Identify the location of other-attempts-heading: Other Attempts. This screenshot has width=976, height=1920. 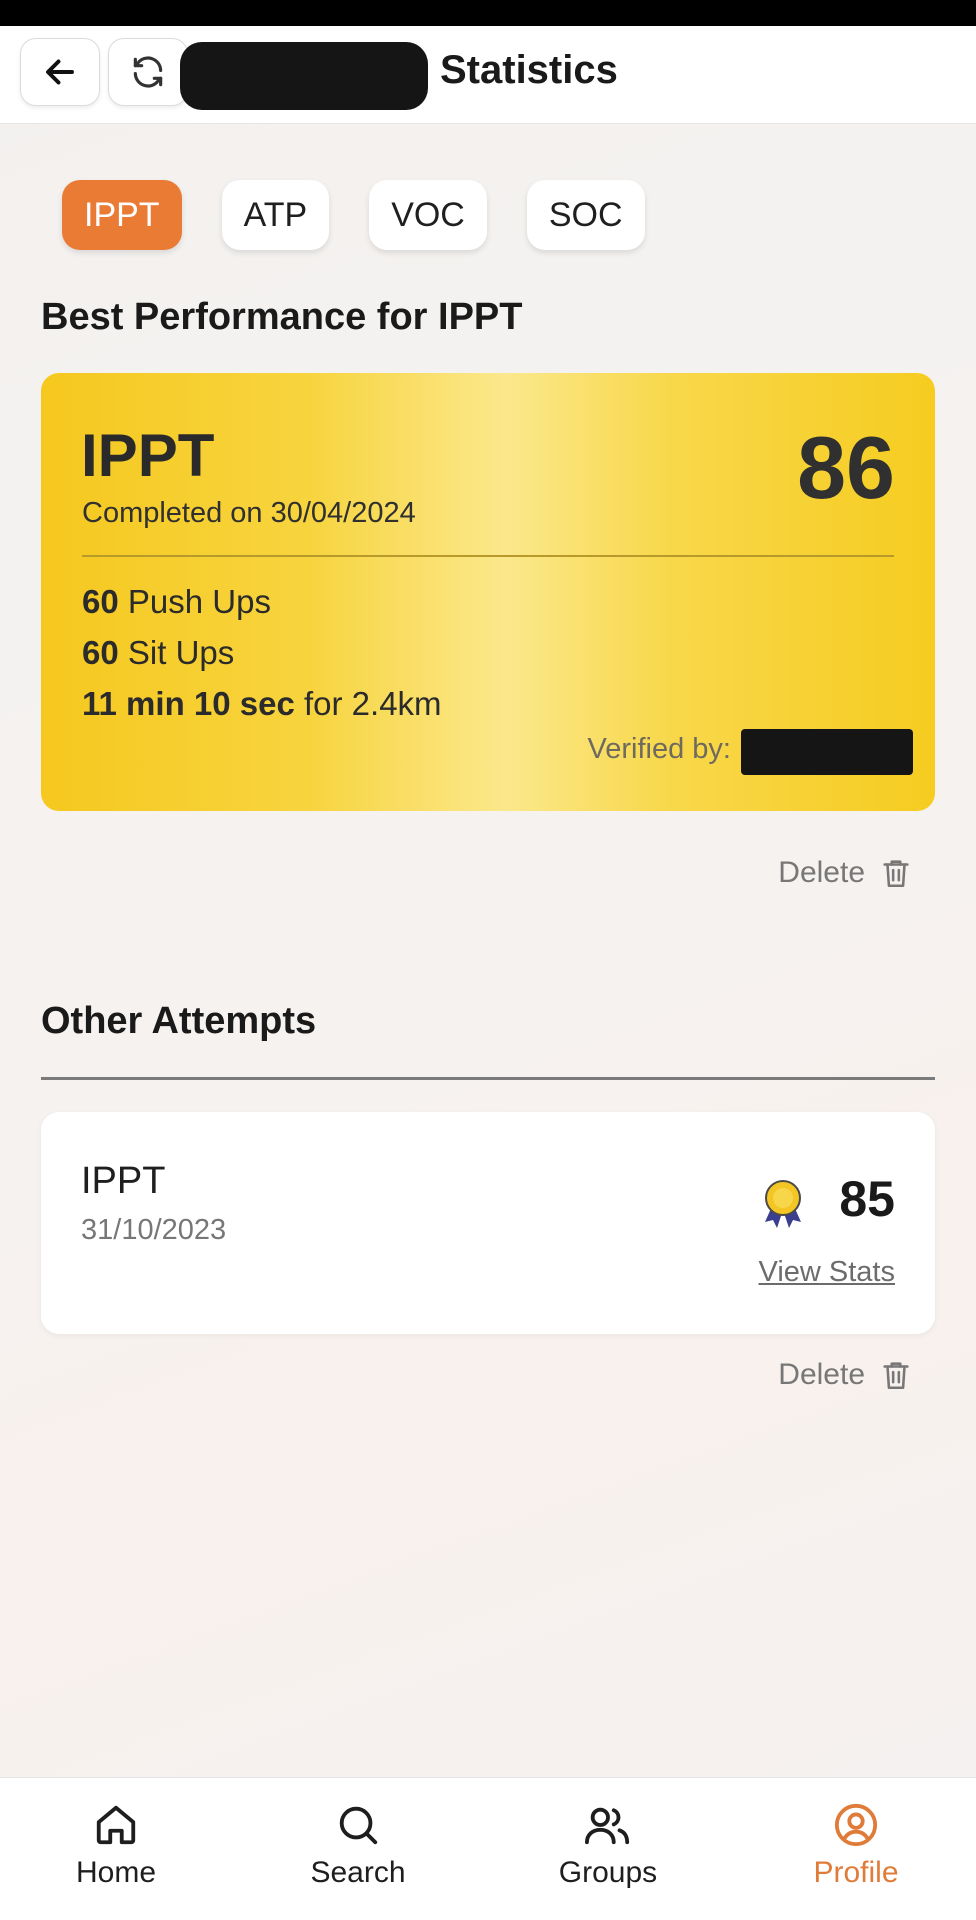
(179, 1021).